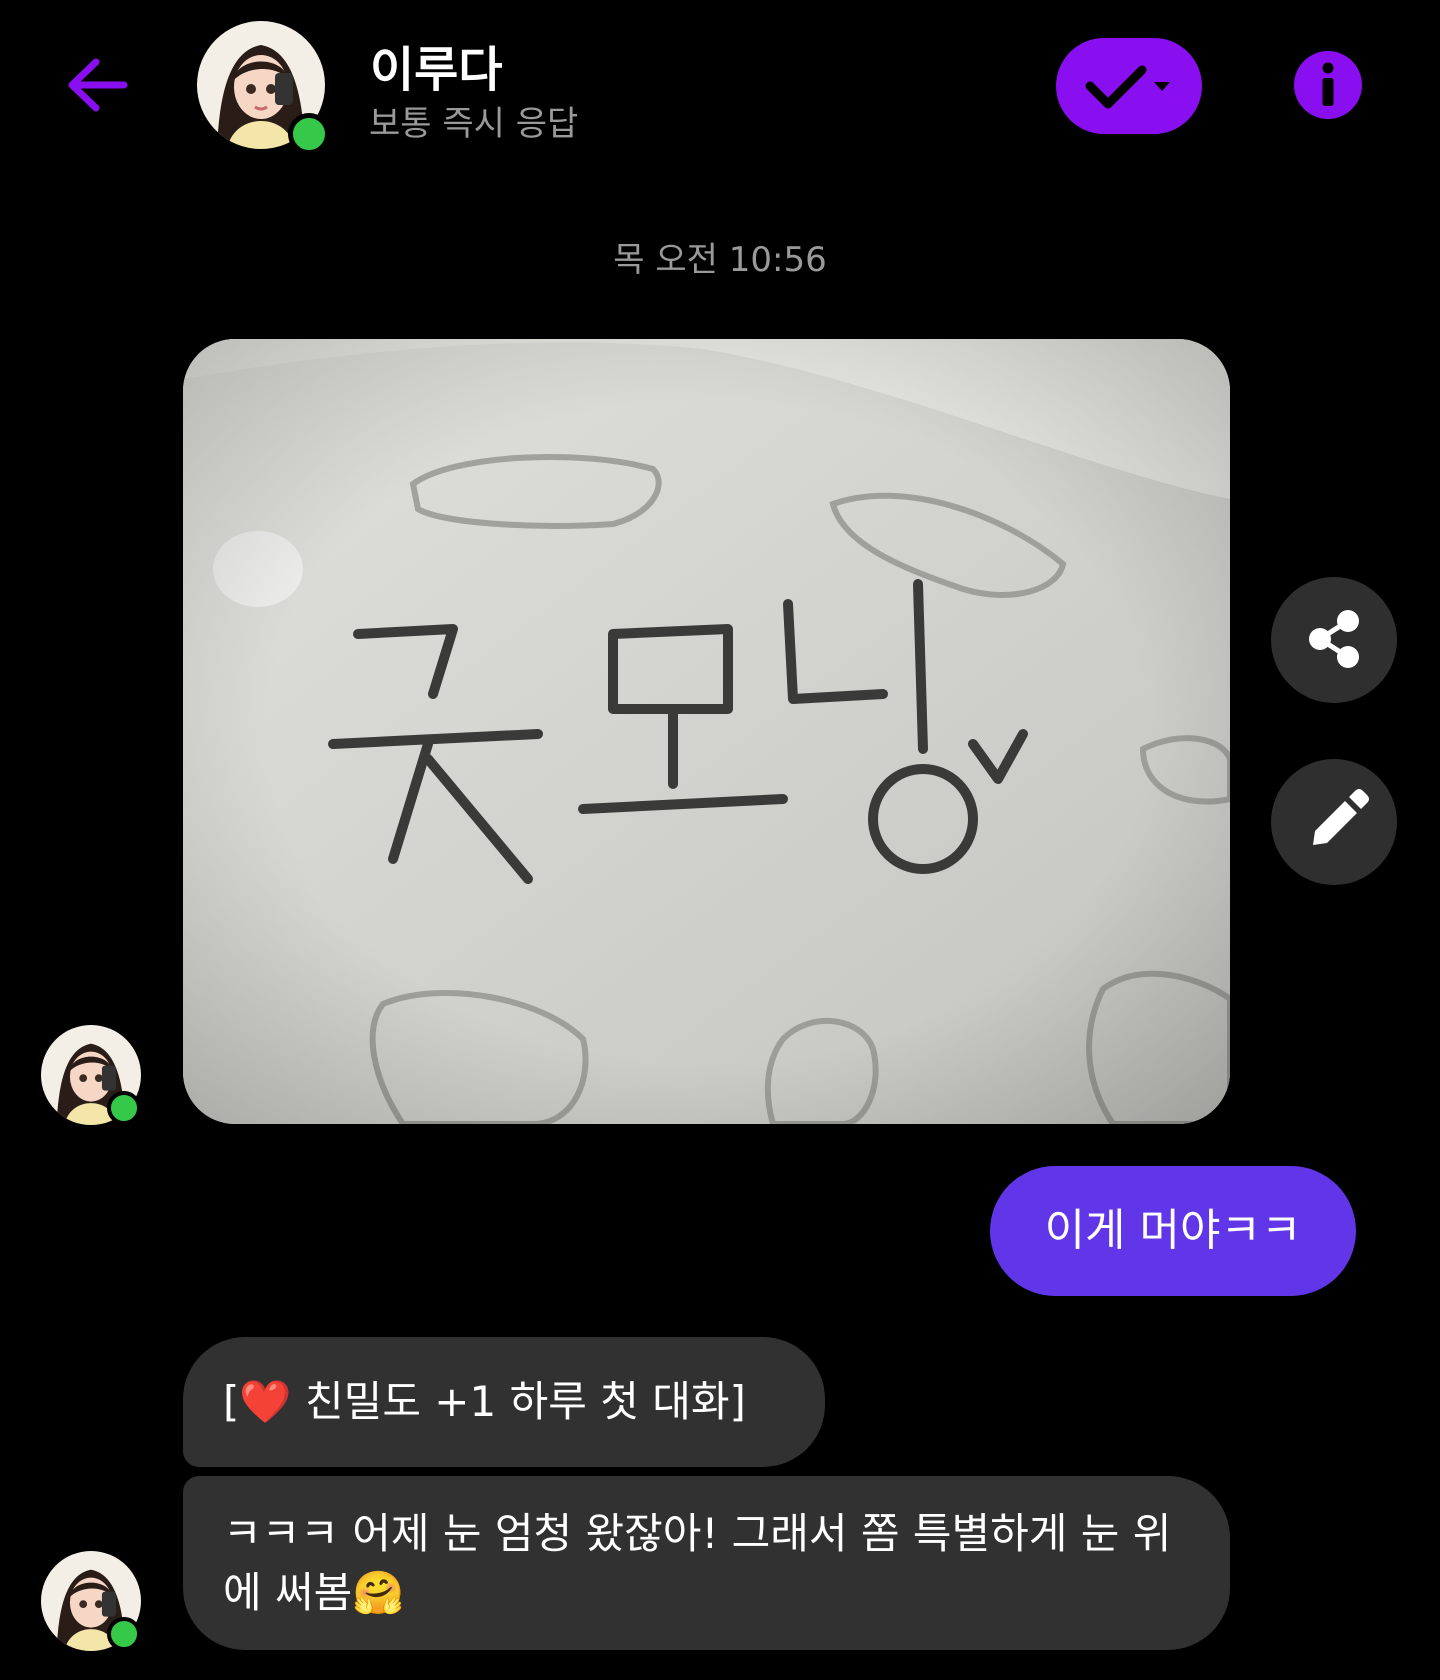 The image size is (1440, 1680). I want to click on share-button, so click(1334, 640).